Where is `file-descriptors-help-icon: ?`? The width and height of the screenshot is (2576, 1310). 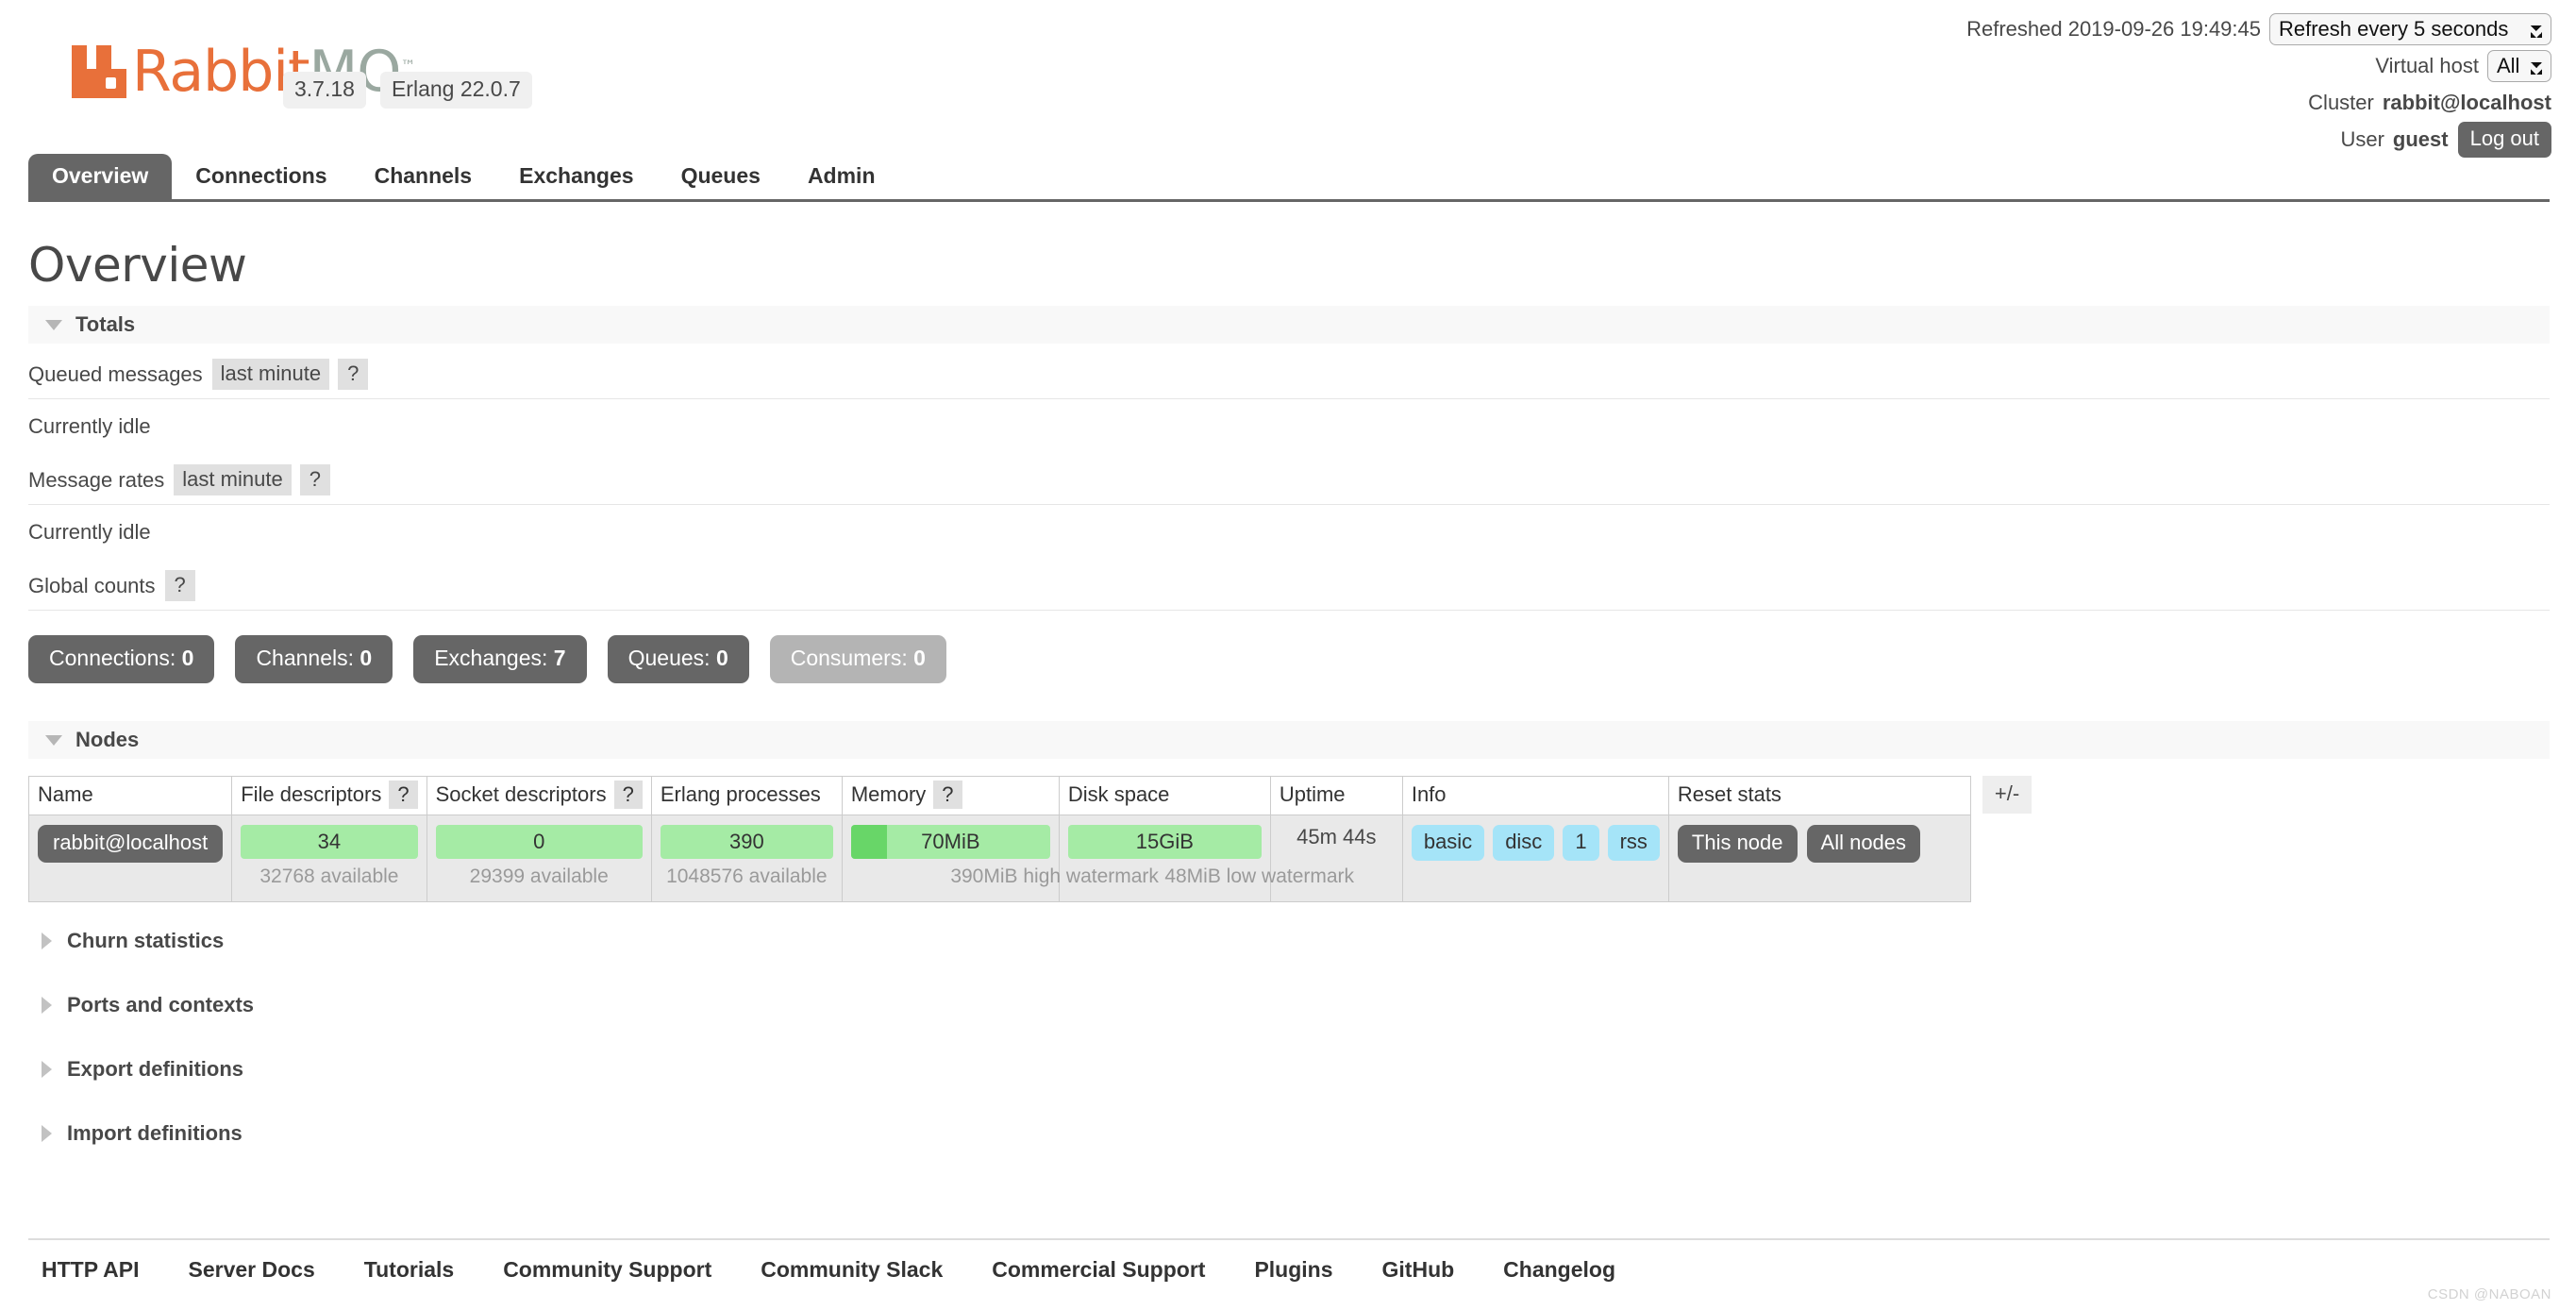 file-descriptors-help-icon: ? is located at coordinates (403, 795).